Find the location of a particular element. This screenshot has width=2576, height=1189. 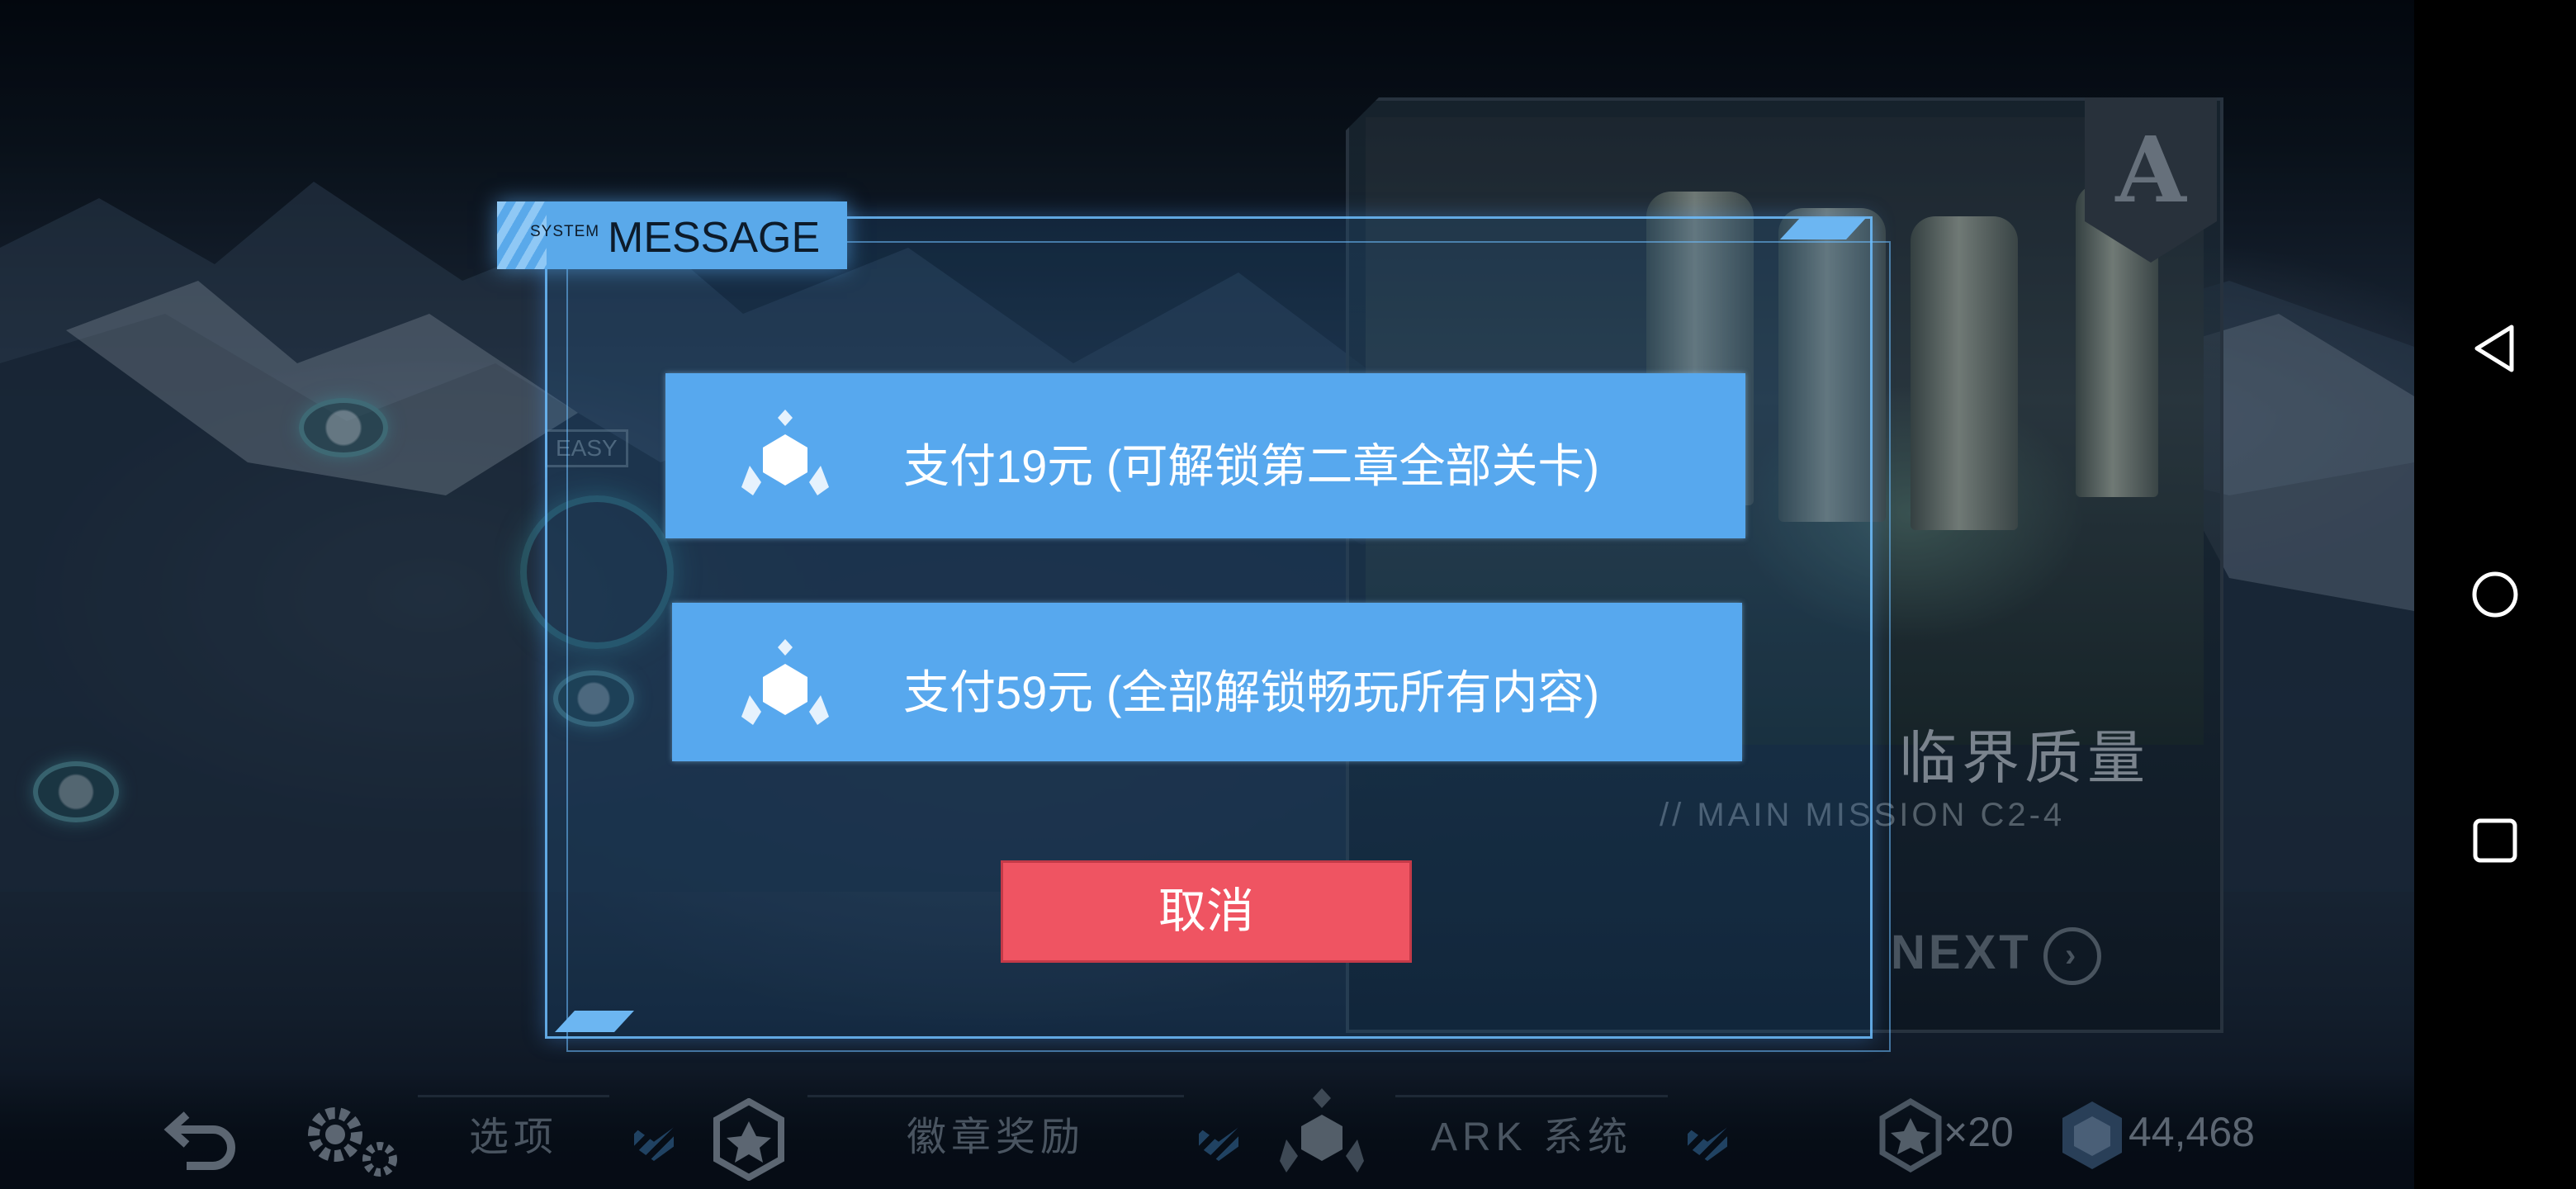

pay-59-label: 支付59元 (全部解锁畅玩所有内容) is located at coordinates (1251, 692).